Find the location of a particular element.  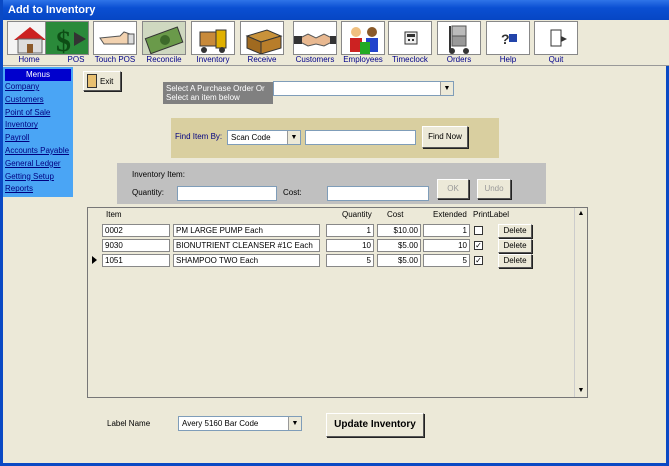

quantity-cell: 10 is located at coordinates (350, 245).